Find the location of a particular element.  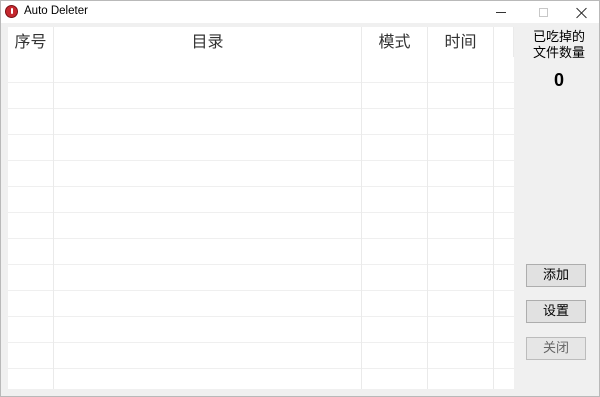

minimize-button is located at coordinates (501, 12).